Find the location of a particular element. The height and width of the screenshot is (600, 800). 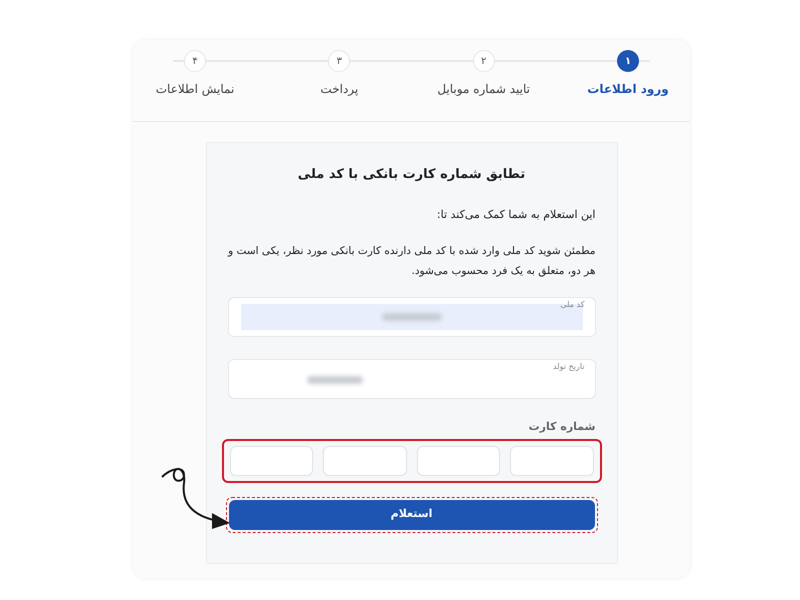

step-label: نمایش اطلاعات is located at coordinates (195, 89).